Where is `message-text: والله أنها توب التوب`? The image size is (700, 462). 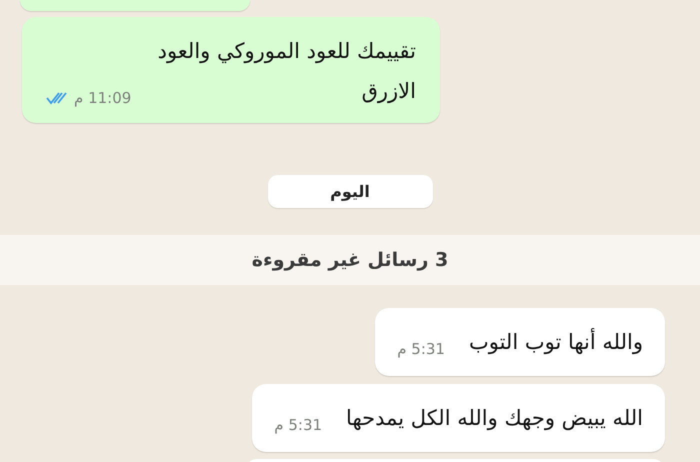
message-text: والله أنها توب التوب is located at coordinates (555, 341).